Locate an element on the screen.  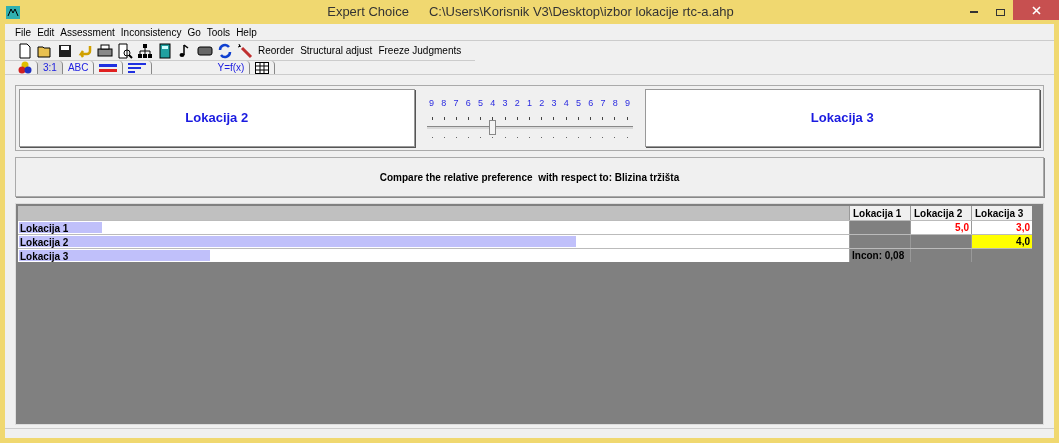
menu-item: Edit is located at coordinates (46, 32).